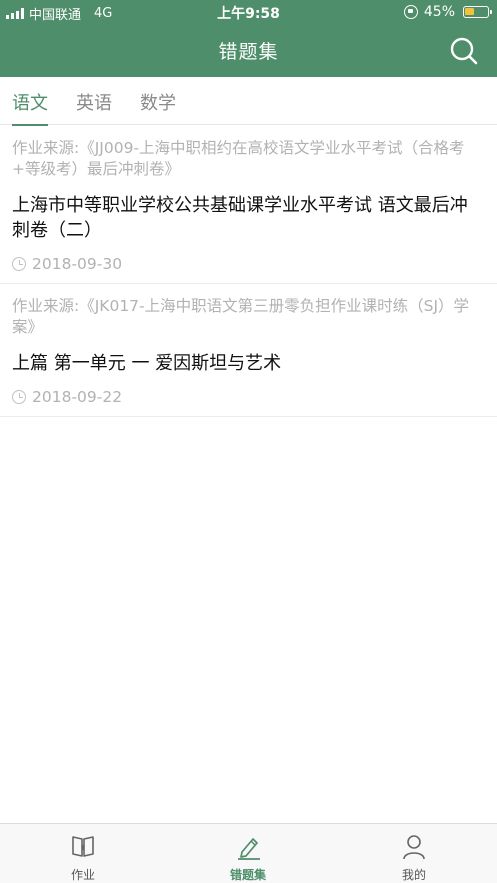 Image resolution: width=497 pixels, height=883 pixels. I want to click on item-title: 上篇 第一单元 一 爱因斯坦与艺术, so click(147, 363).